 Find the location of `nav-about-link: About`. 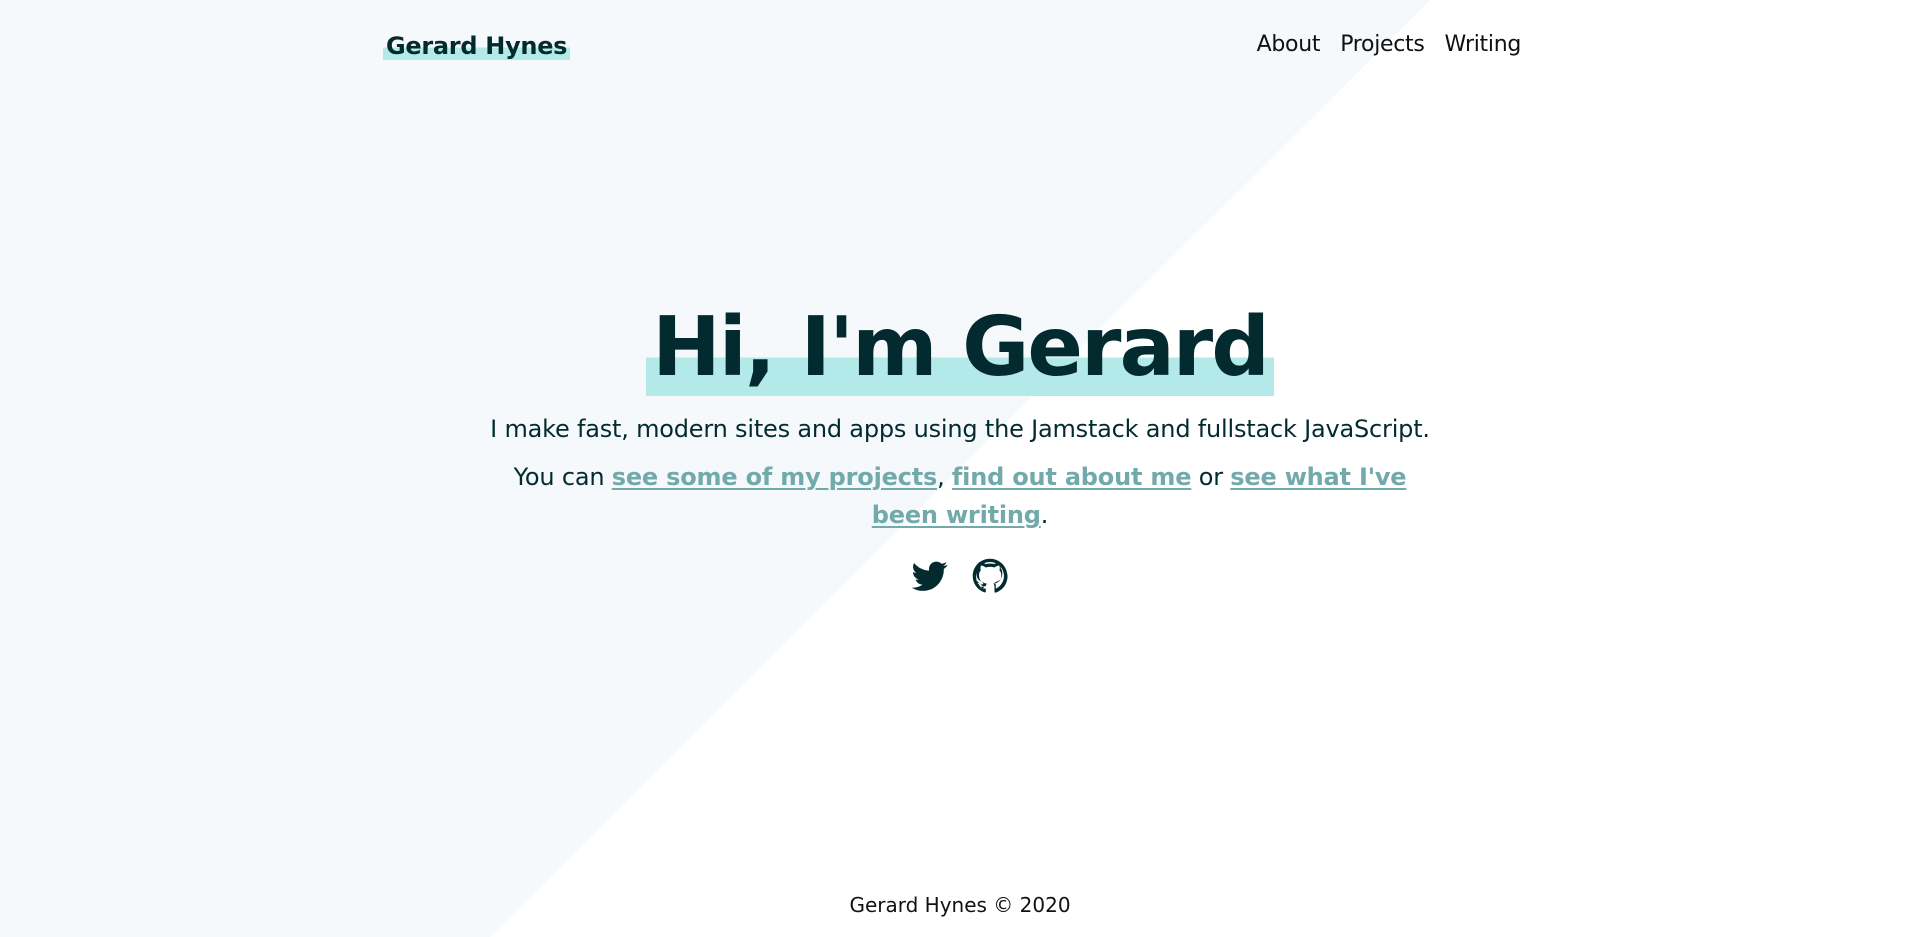

nav-about-link: About is located at coordinates (1289, 44).